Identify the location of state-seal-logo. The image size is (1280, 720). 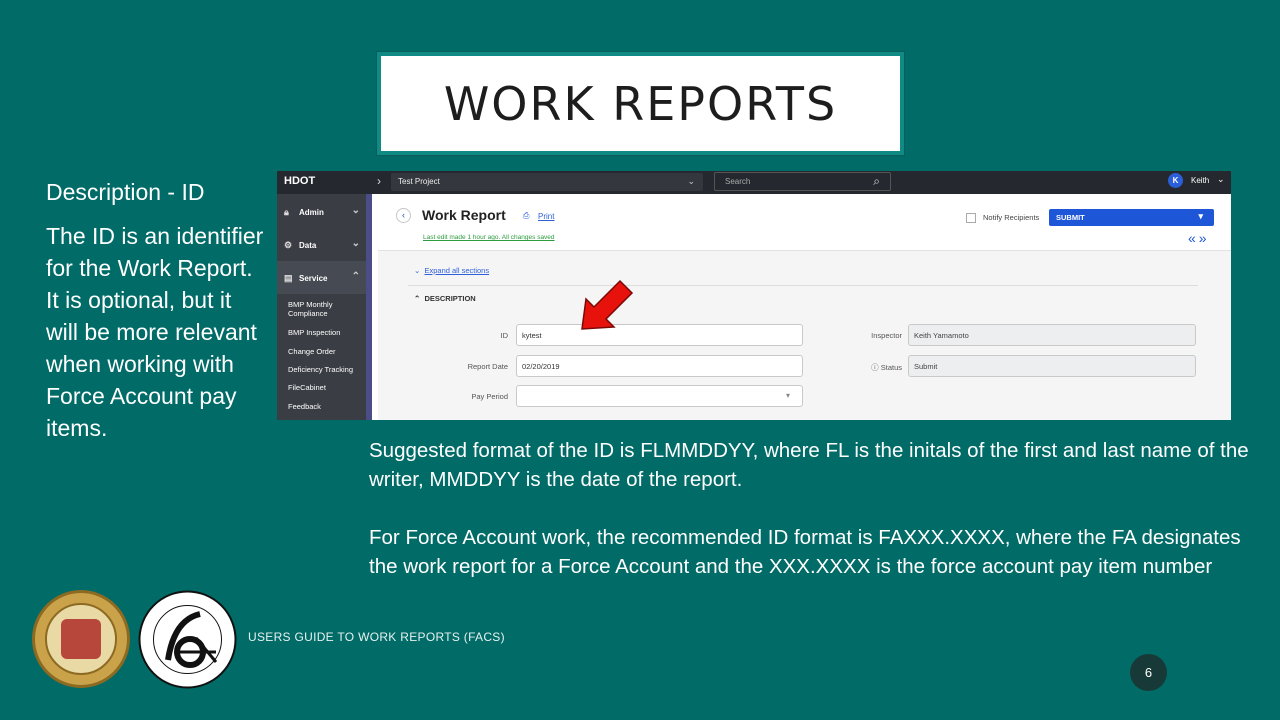
(81, 639).